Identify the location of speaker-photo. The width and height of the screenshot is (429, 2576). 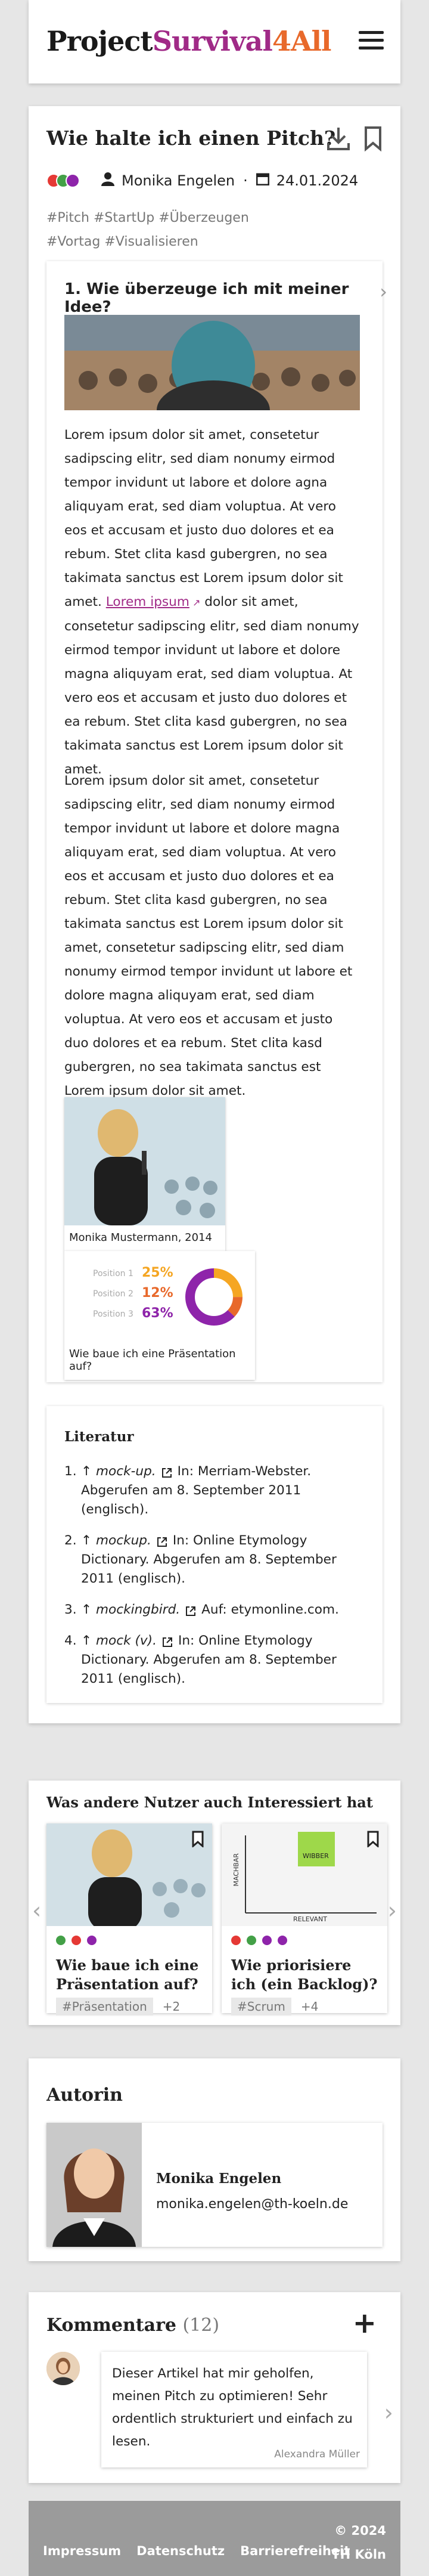
(144, 1161).